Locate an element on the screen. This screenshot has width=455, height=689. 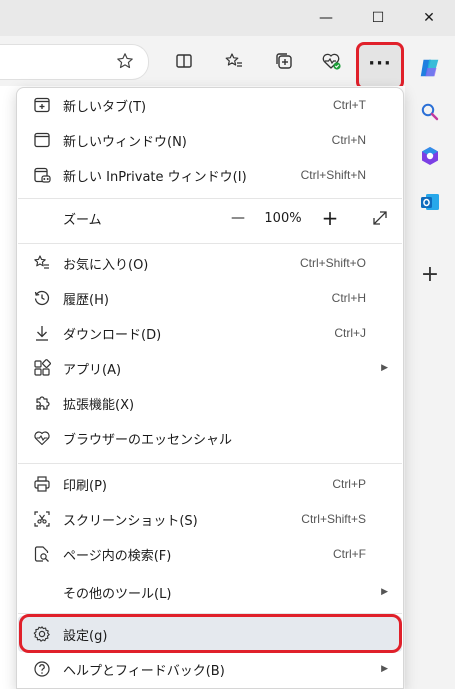
menu-item-new-inprivate-window: 新しい InPrivate ウィンドウ(I) Ctrl+Shift+N is located at coordinates (210, 175).